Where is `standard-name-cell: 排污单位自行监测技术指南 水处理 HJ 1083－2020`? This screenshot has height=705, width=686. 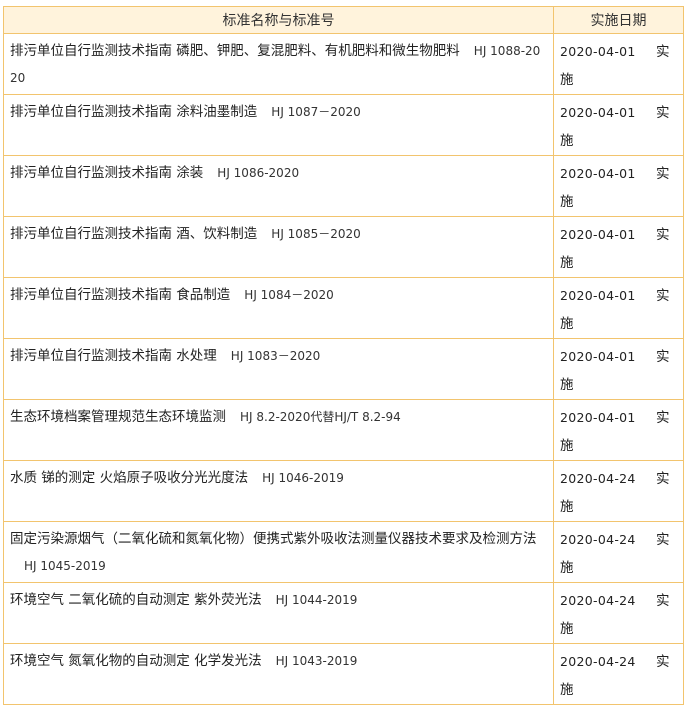
standard-name-cell: 排污单位自行监测技术指南 水处理 HJ 1083－2020 is located at coordinates (278, 369).